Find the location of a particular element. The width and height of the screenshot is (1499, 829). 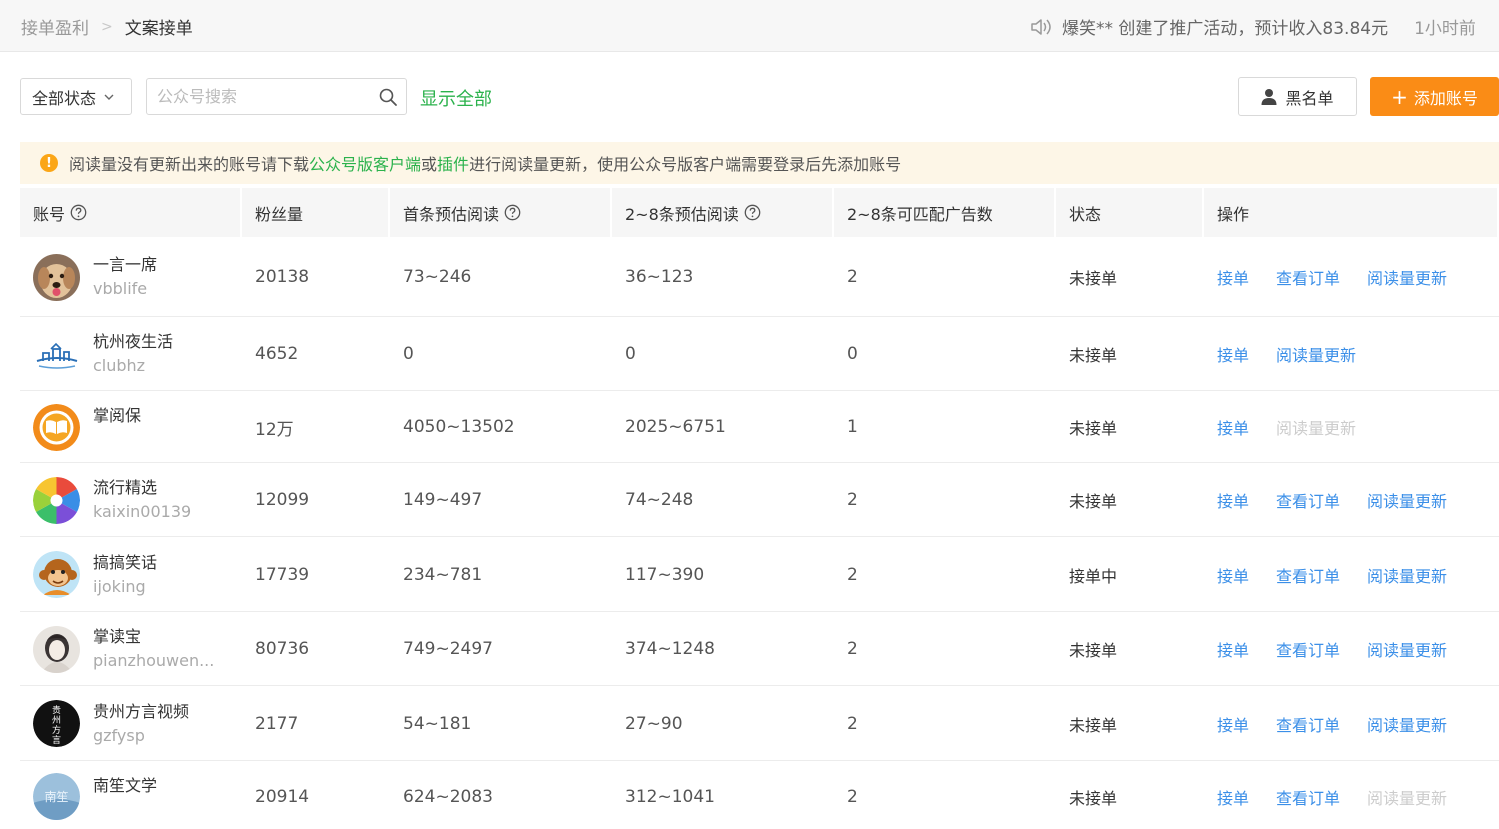

account-cell: 杭州夜生活 clubhz is located at coordinates (131, 354).